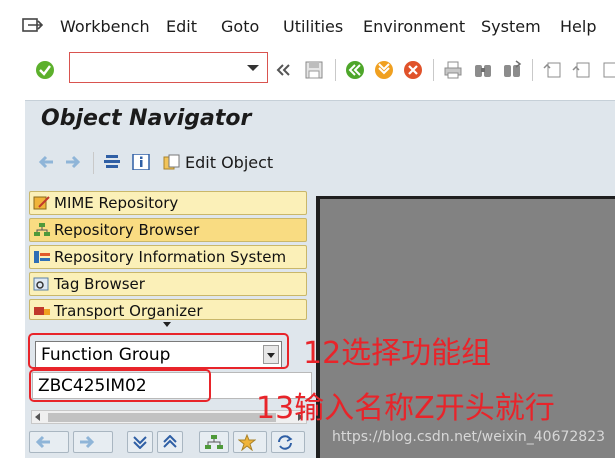 The height and width of the screenshot is (458, 615). What do you see at coordinates (168, 67) in the screenshot?
I see `command-field` at bounding box center [168, 67].